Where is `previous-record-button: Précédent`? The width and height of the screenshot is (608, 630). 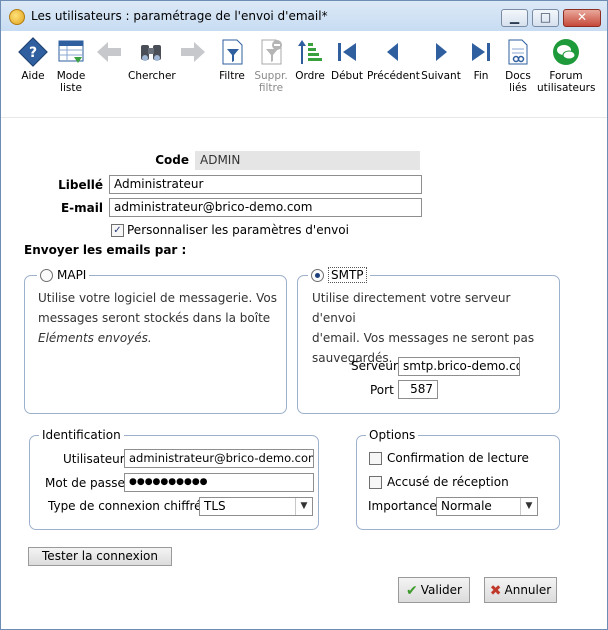 previous-record-button: Précédent is located at coordinates (393, 59).